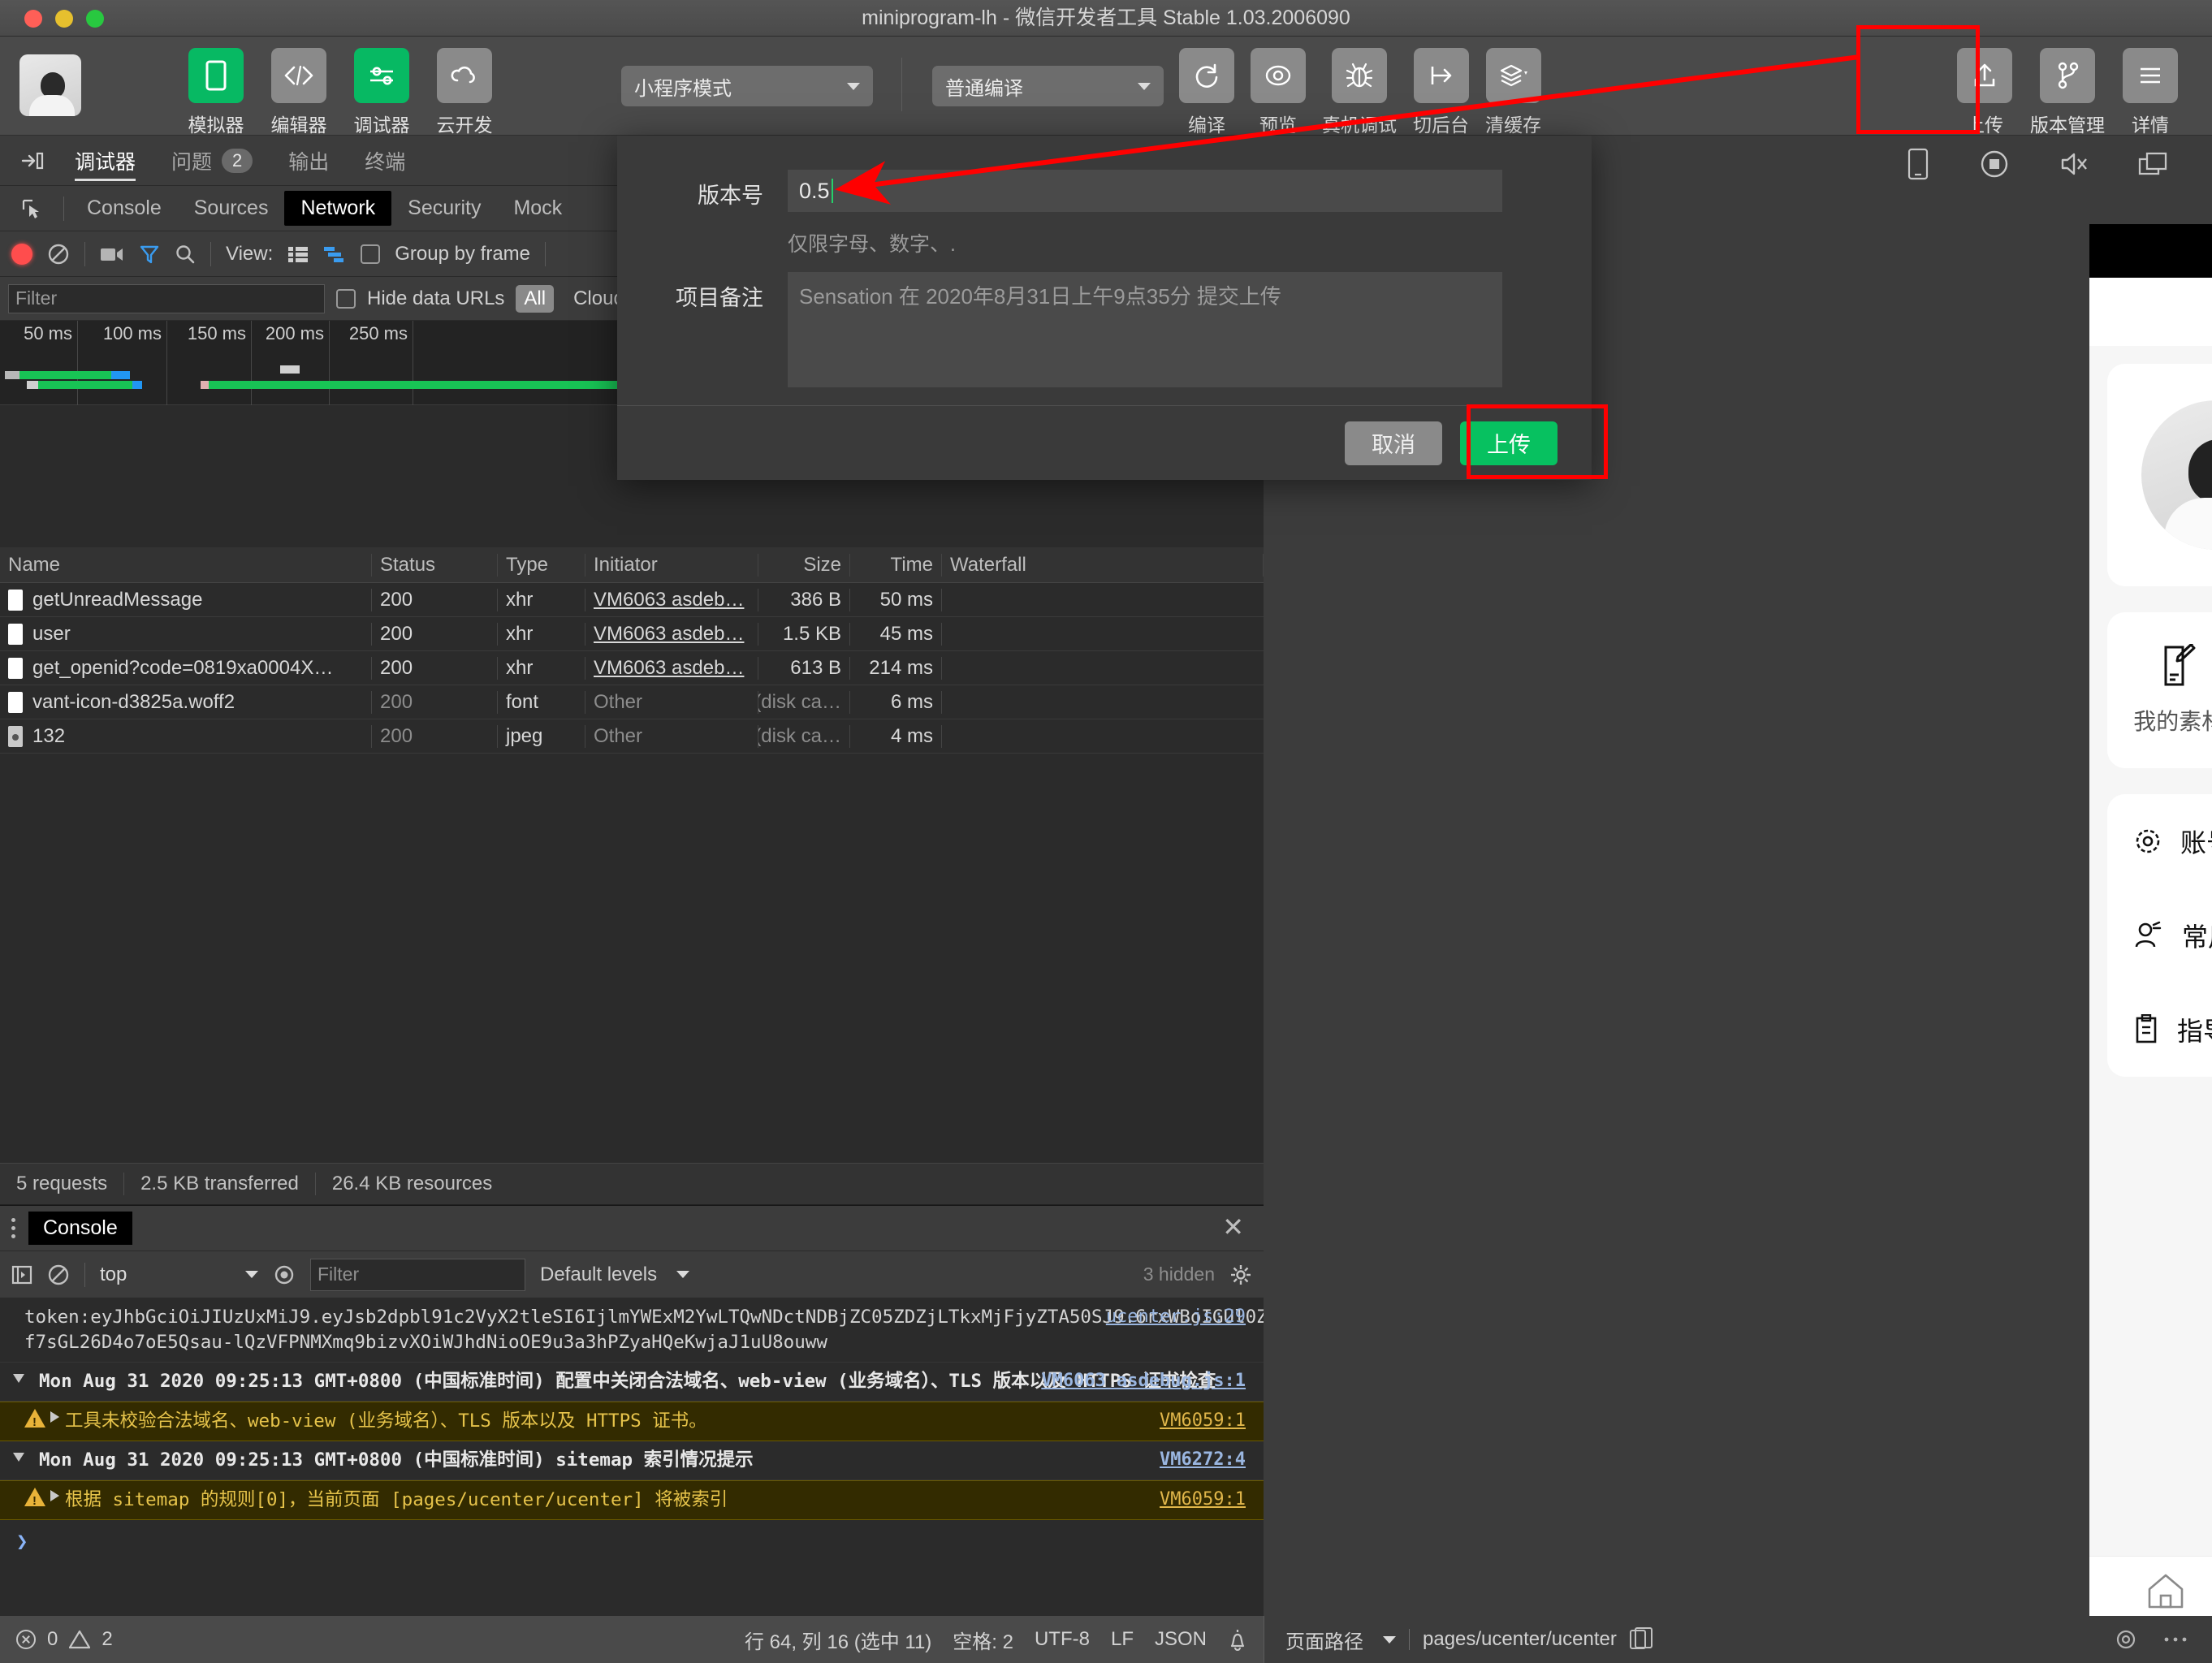 The width and height of the screenshot is (2212, 1663). What do you see at coordinates (166, 298) in the screenshot?
I see `network-filter-input: Filter` at bounding box center [166, 298].